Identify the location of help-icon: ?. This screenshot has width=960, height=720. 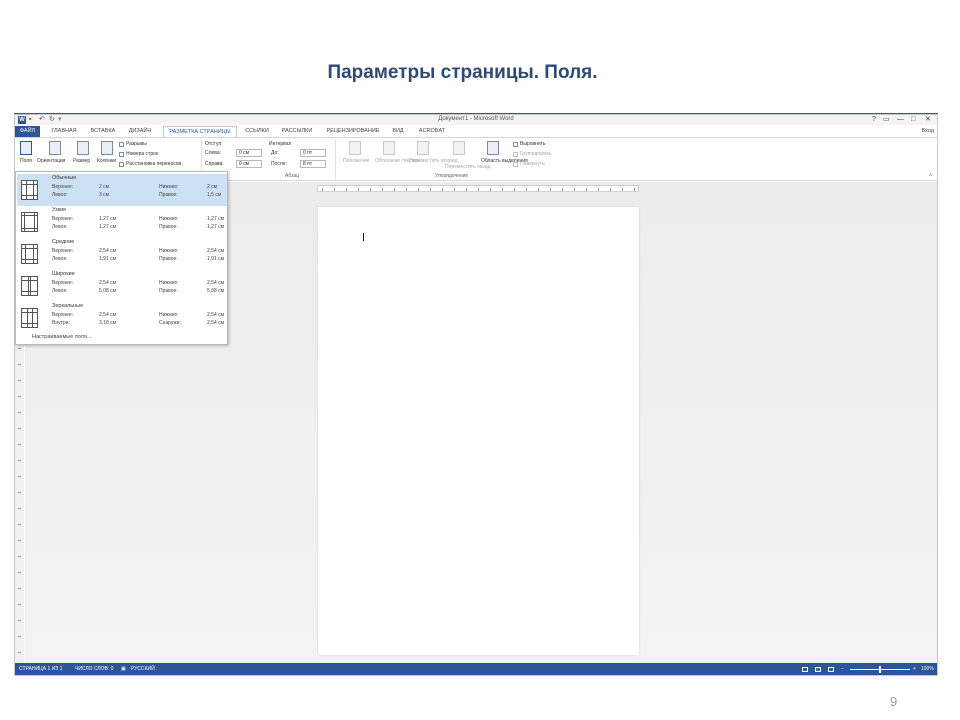
(874, 120).